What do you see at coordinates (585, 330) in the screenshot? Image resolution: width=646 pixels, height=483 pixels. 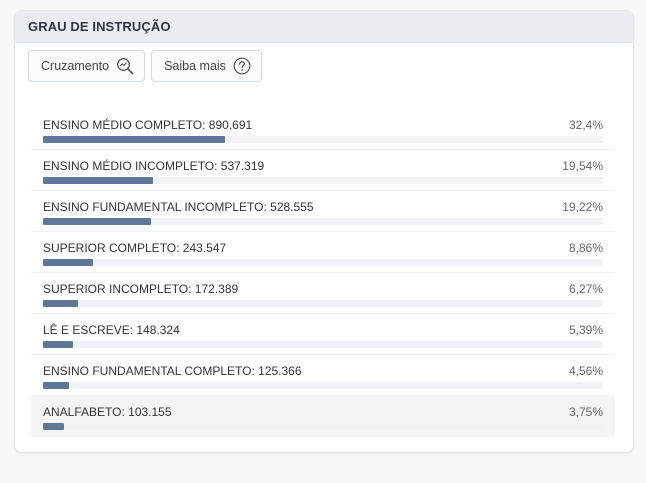 I see `item-percentage: 5,39%` at bounding box center [585, 330].